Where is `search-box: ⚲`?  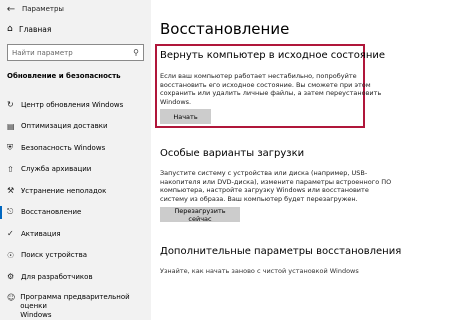 search-box: ⚲ is located at coordinates (75, 52).